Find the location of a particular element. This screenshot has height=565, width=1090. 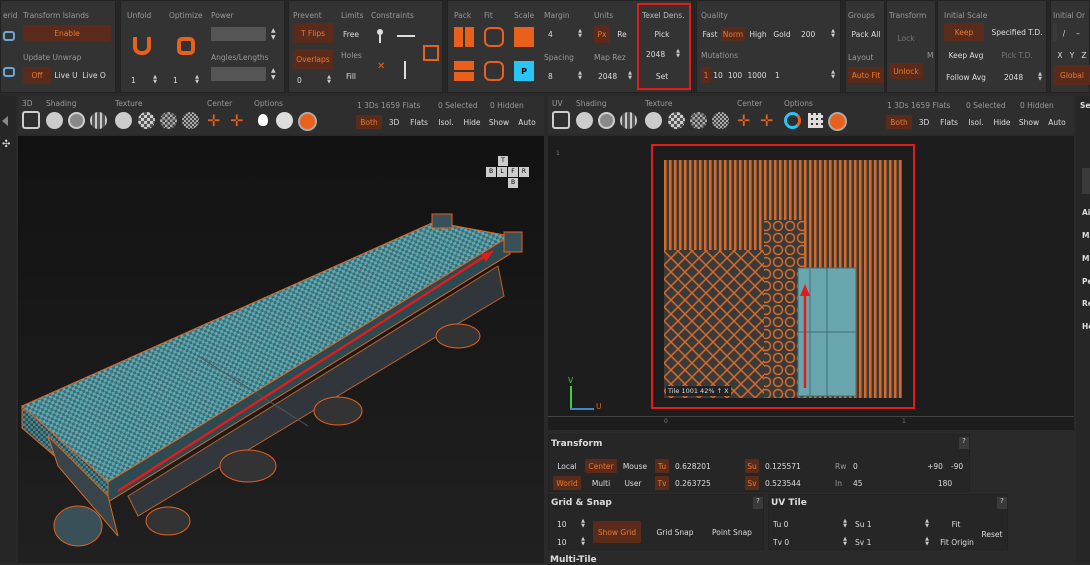

mutation-1000-button: 1000 is located at coordinates (757, 75).